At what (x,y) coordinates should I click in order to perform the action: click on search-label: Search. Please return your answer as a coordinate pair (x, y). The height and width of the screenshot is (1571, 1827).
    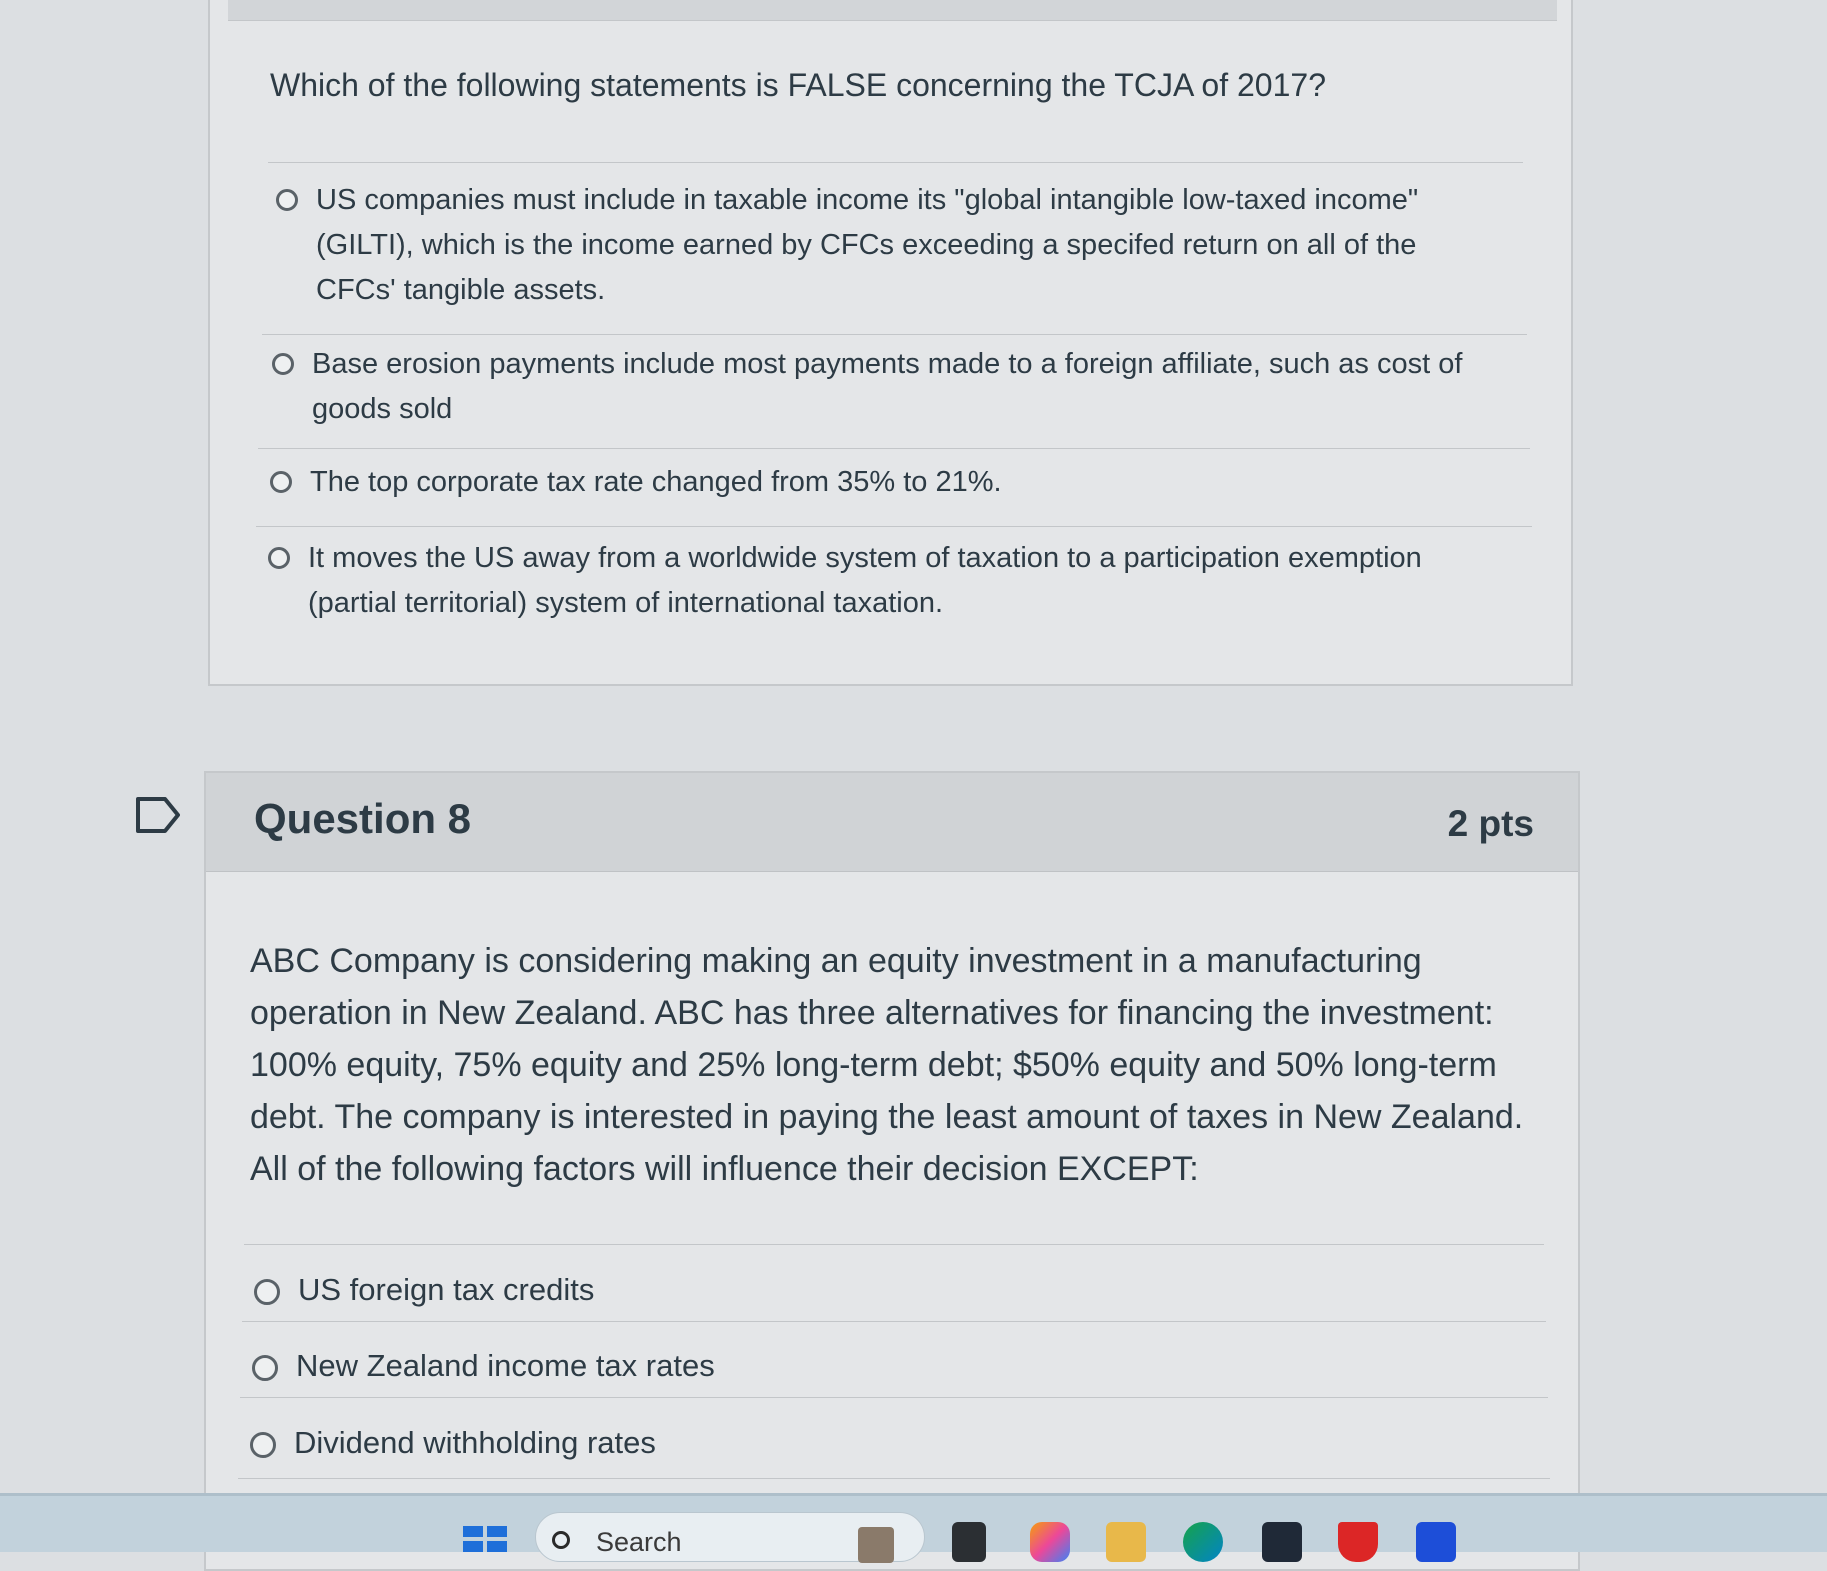
    Looking at the image, I should click on (639, 1541).